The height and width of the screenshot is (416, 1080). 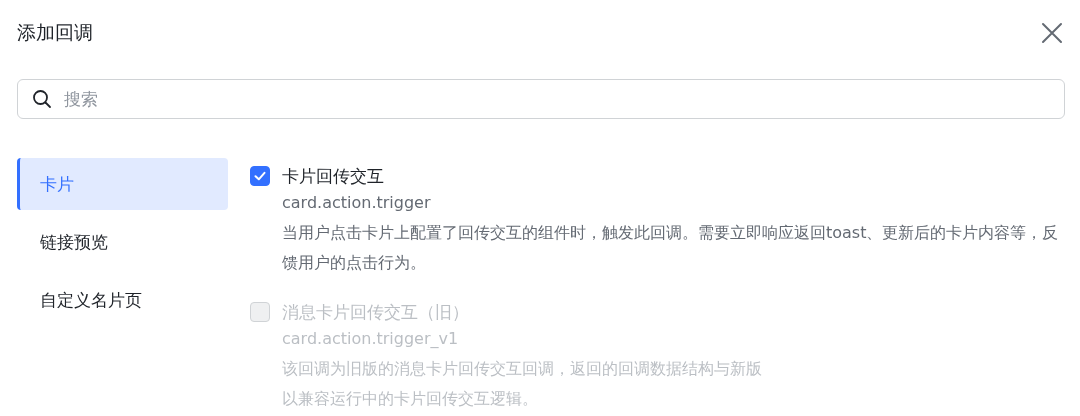 What do you see at coordinates (376, 312) in the screenshot?
I see `callback-title: 消息卡片回传交互（旧）` at bounding box center [376, 312].